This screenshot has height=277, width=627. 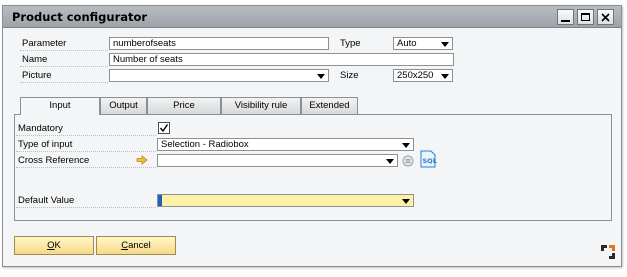 I want to click on name-label: Name, so click(x=35, y=59).